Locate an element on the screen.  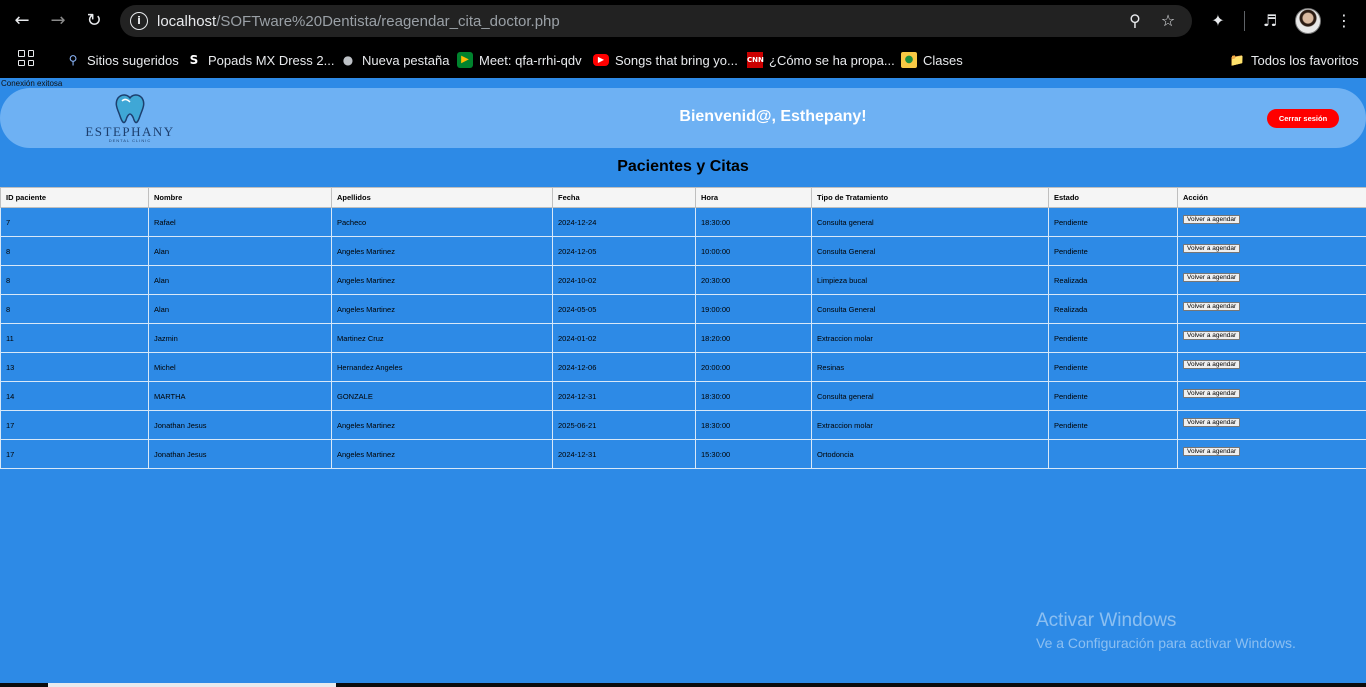
classroom-icon: ● is located at coordinates (909, 60).